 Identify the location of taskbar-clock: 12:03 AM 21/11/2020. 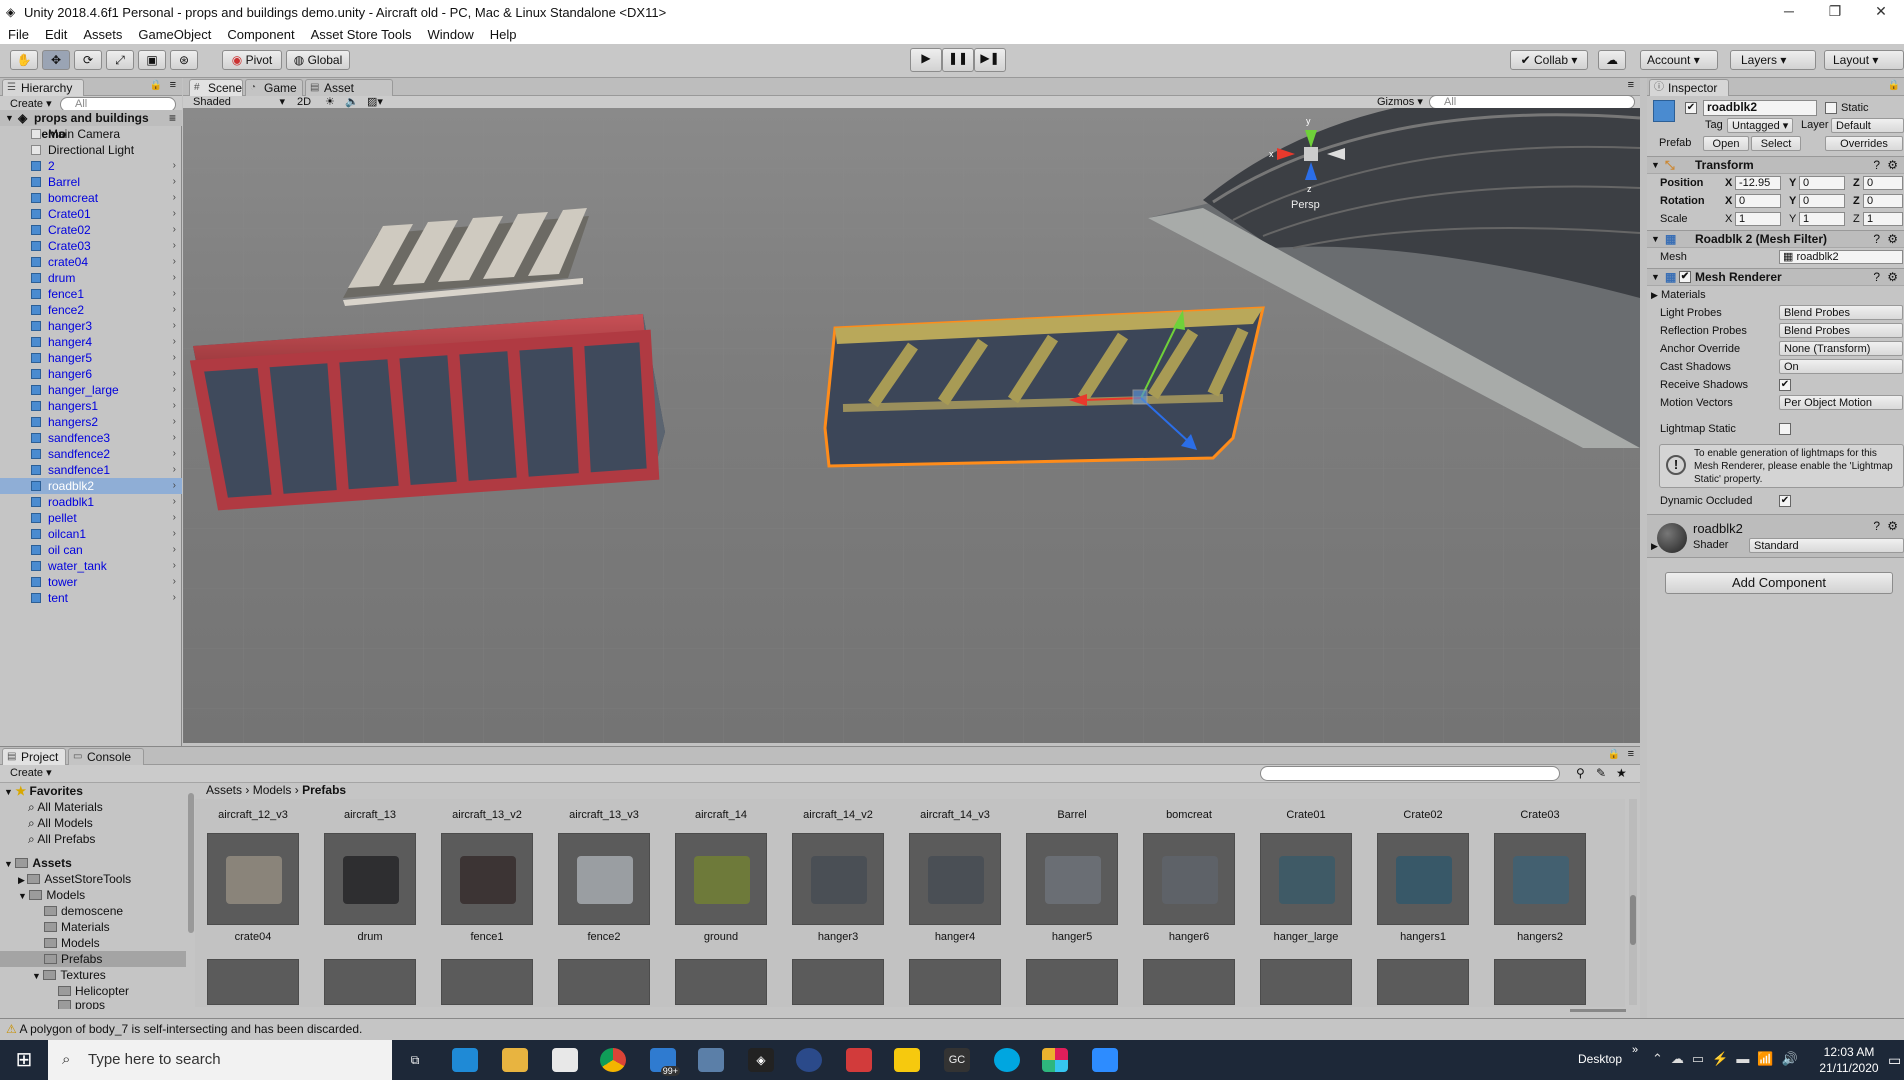
(1849, 1060).